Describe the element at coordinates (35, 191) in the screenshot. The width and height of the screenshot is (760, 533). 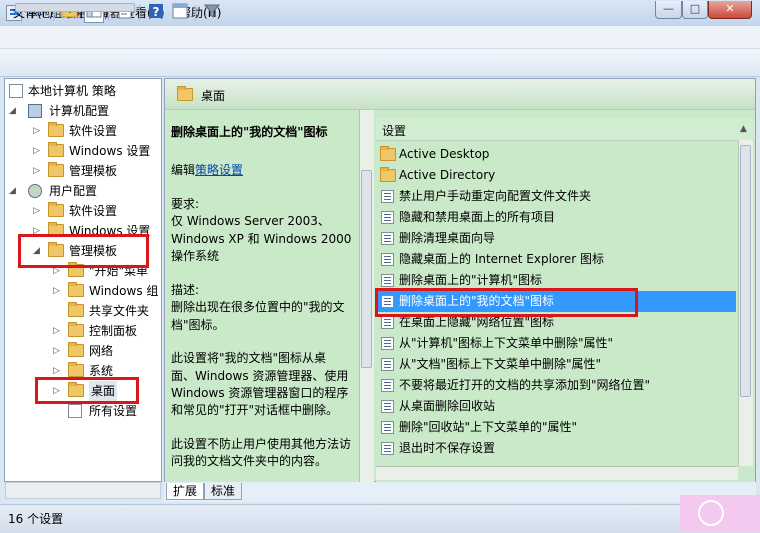
I see `users-icon` at that location.